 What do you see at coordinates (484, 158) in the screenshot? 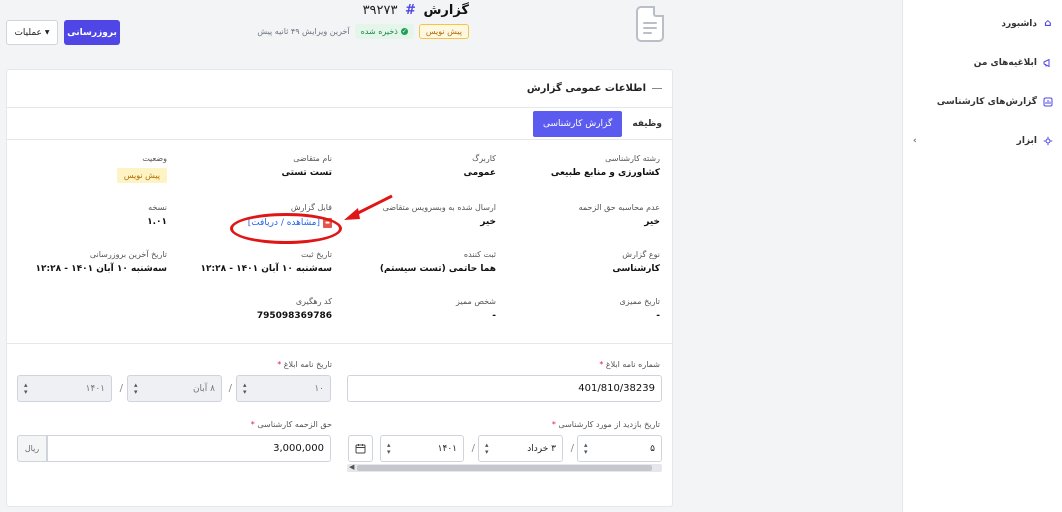
I see `field-label: کاربرگ` at bounding box center [484, 158].